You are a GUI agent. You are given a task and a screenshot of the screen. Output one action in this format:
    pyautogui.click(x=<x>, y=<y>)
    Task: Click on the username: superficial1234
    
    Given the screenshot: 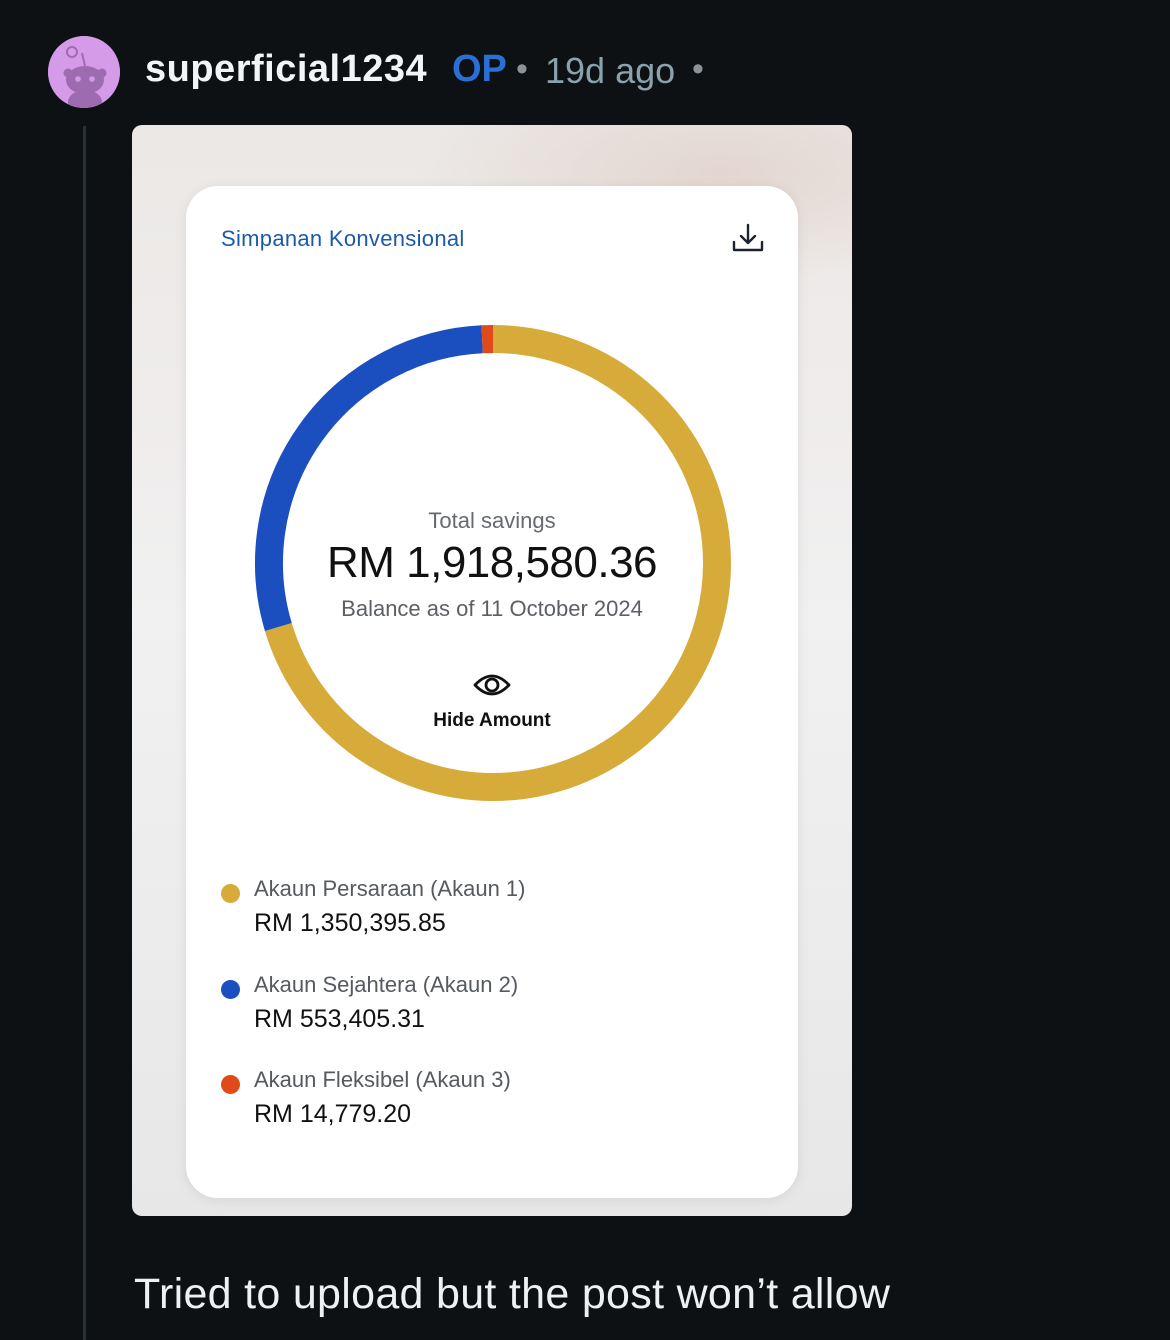 What is the action you would take?
    pyautogui.click(x=286, y=69)
    